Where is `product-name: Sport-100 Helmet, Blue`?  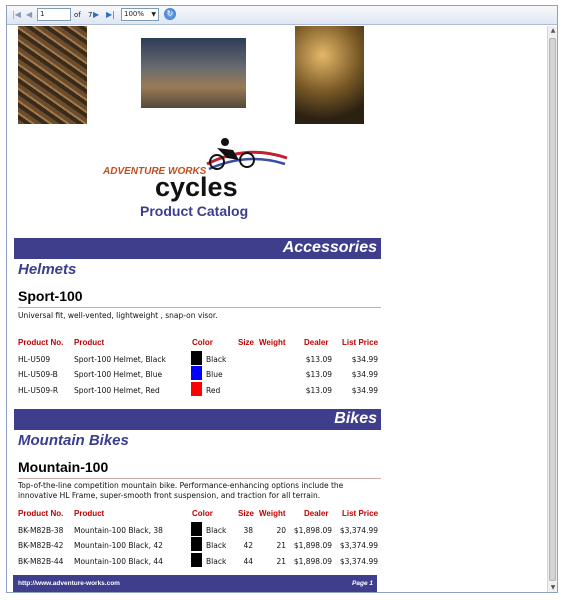 product-name: Sport-100 Helmet, Blue is located at coordinates (118, 374).